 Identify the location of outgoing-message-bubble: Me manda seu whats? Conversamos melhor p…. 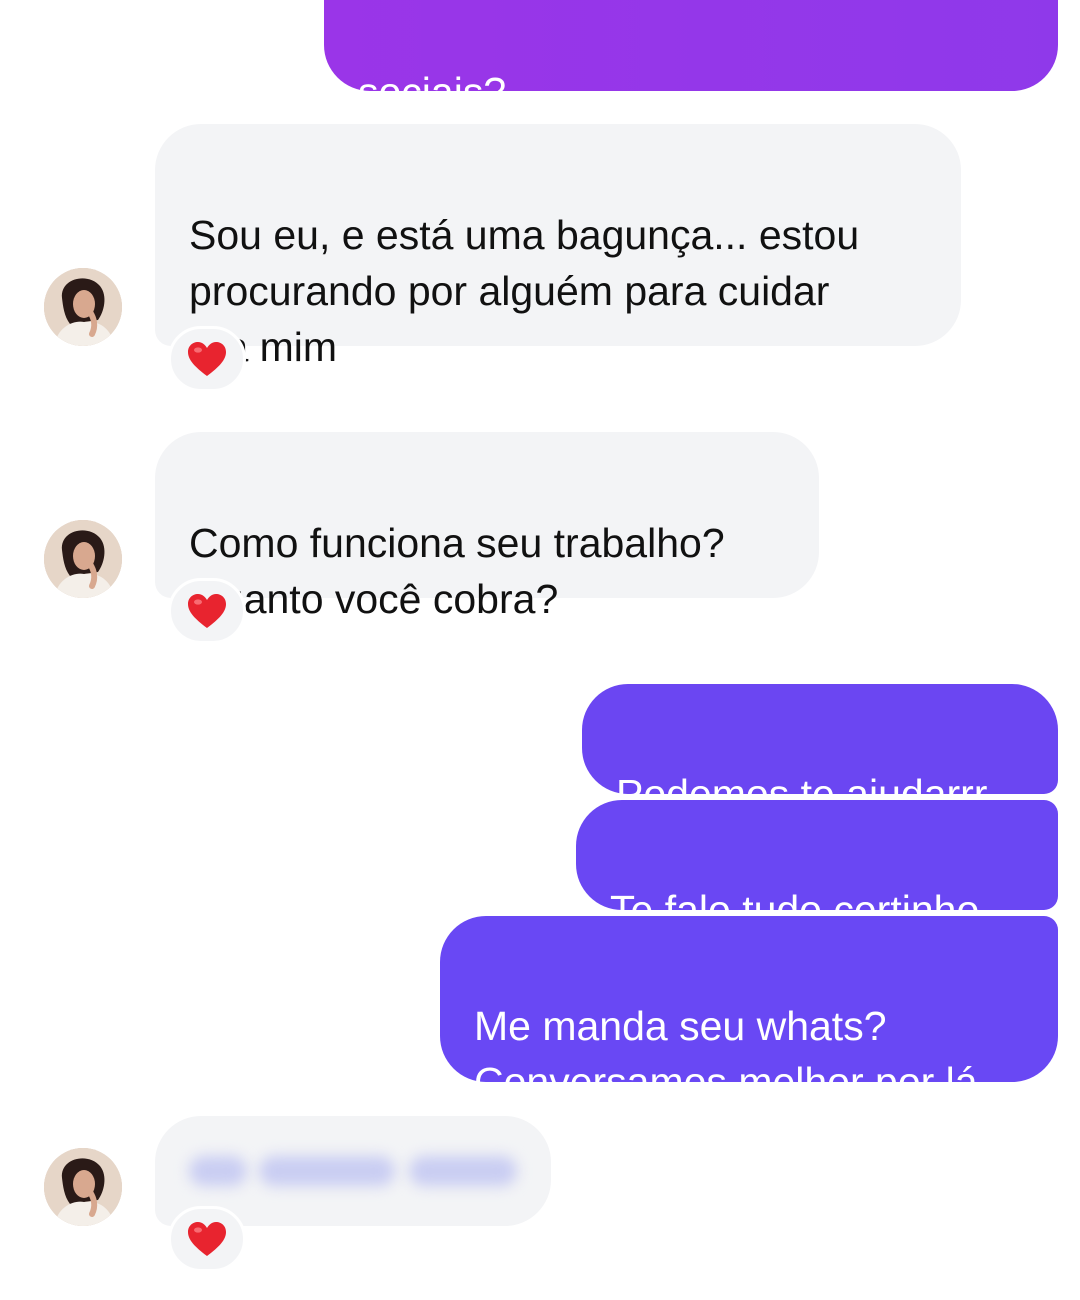
(749, 1010).